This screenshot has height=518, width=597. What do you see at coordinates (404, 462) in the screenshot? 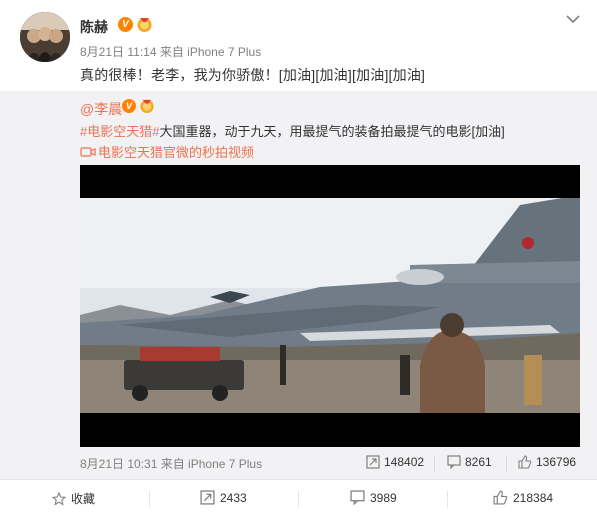
I see `share-count: 148402` at bounding box center [404, 462].